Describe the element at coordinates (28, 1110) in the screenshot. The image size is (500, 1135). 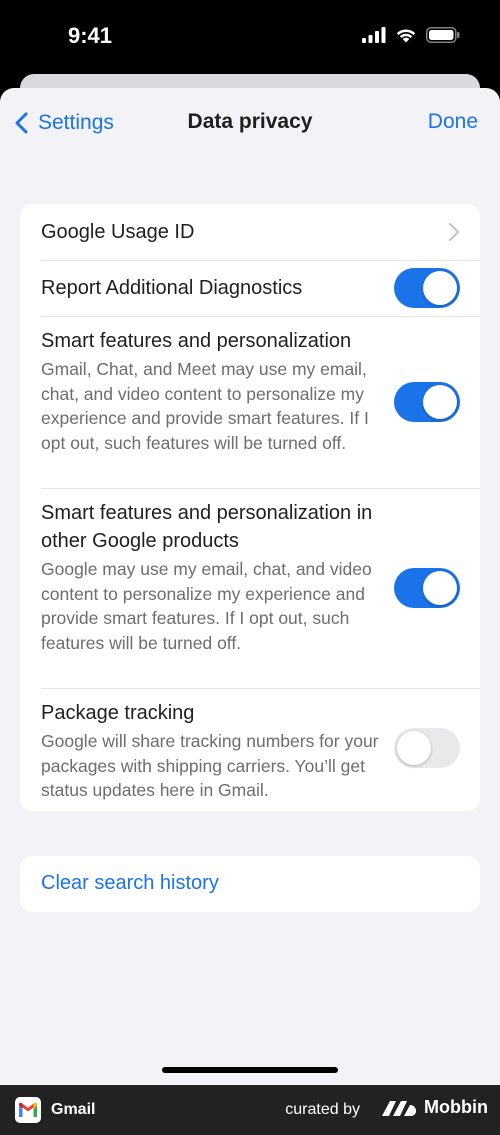
I see `gmail-logo-icon` at that location.